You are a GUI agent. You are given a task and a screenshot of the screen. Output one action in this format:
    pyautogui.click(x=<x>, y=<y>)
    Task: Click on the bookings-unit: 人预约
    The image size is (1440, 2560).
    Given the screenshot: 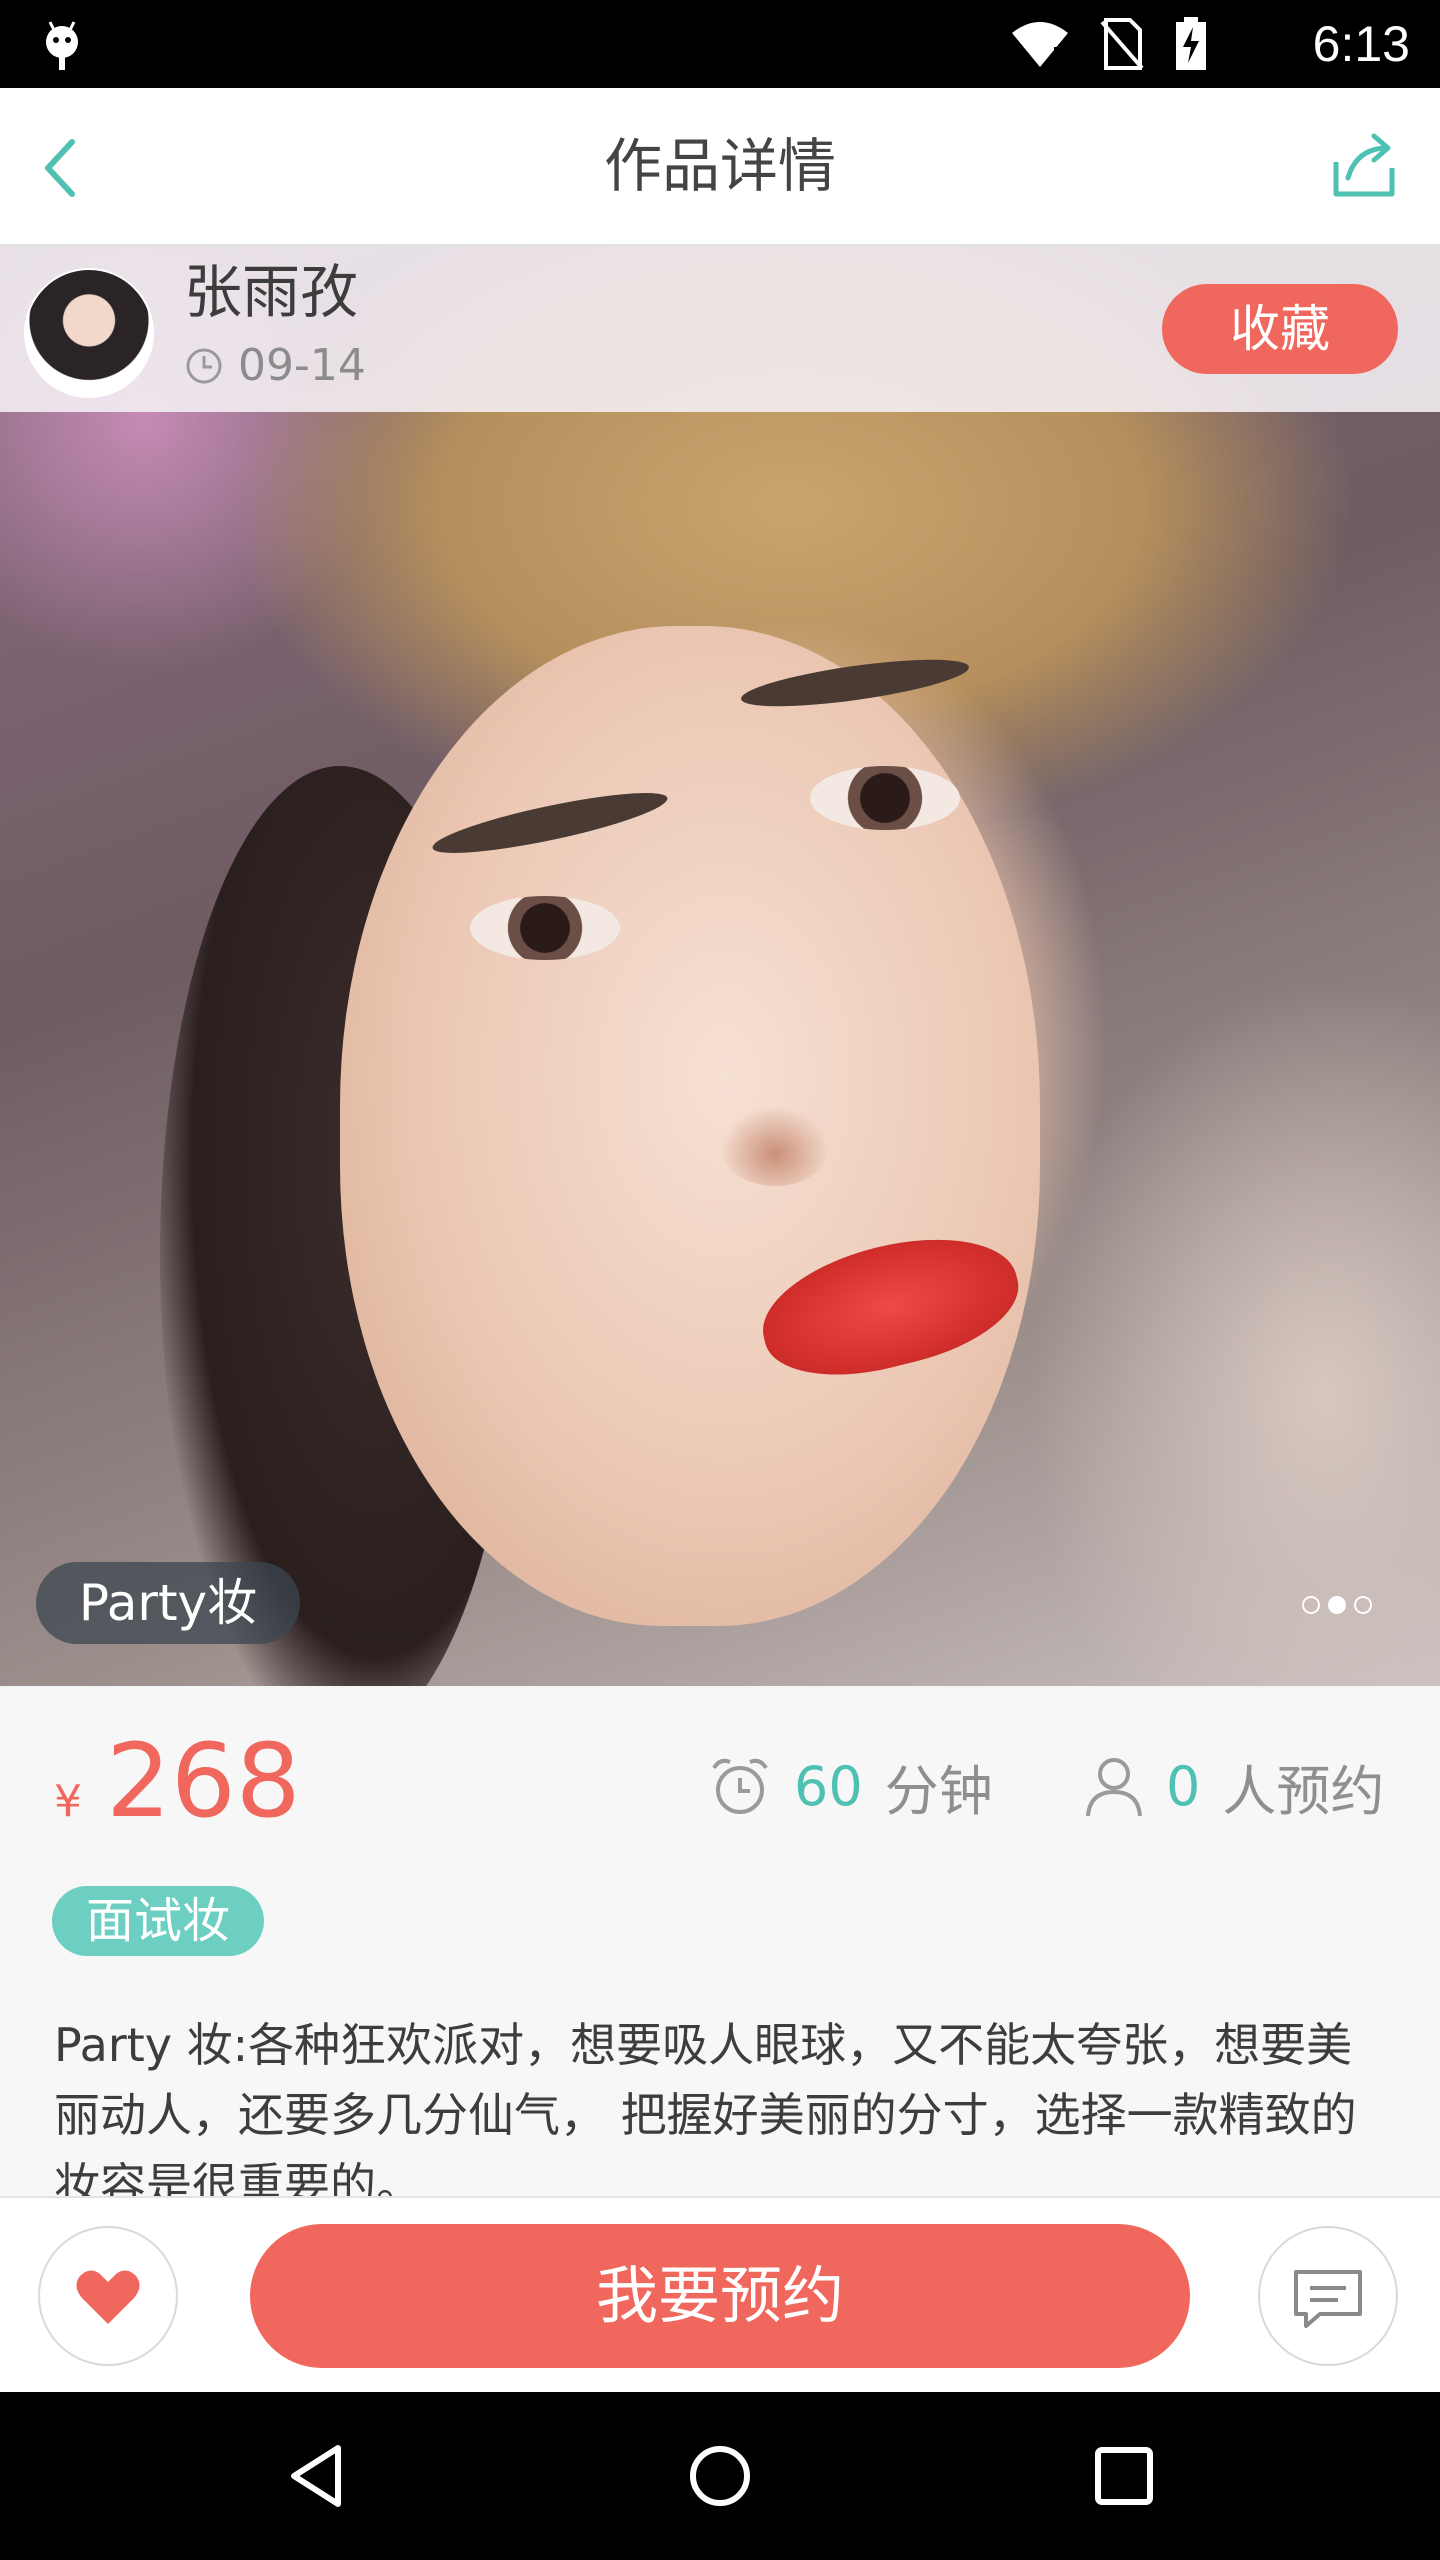 What is the action you would take?
    pyautogui.click(x=1303, y=1791)
    